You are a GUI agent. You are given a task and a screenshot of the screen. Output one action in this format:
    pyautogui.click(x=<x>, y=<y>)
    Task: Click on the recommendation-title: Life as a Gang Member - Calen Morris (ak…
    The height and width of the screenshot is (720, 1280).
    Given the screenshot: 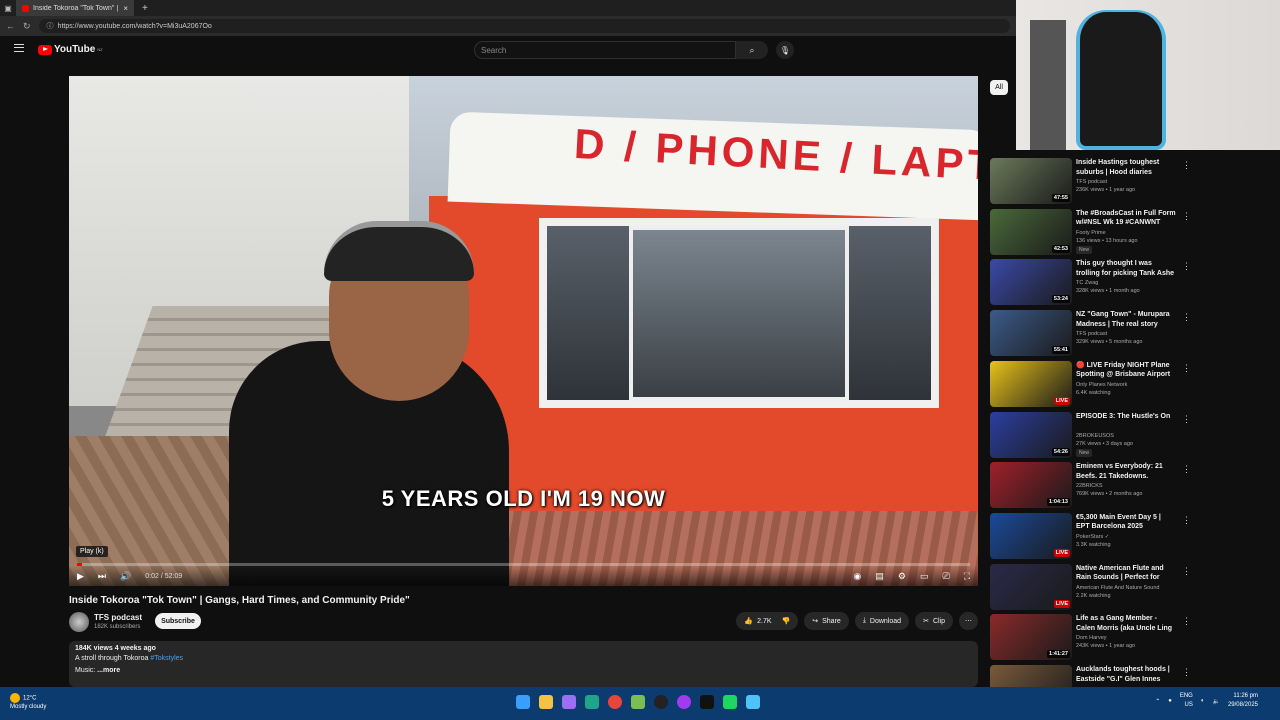 What is the action you would take?
    pyautogui.click(x=1126, y=623)
    